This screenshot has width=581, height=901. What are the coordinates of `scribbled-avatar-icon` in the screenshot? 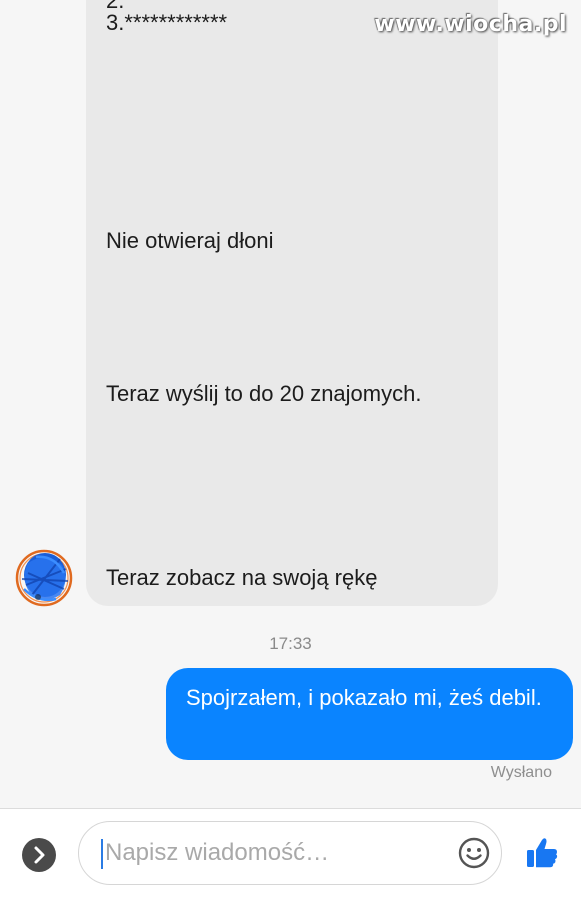 It's located at (44, 578).